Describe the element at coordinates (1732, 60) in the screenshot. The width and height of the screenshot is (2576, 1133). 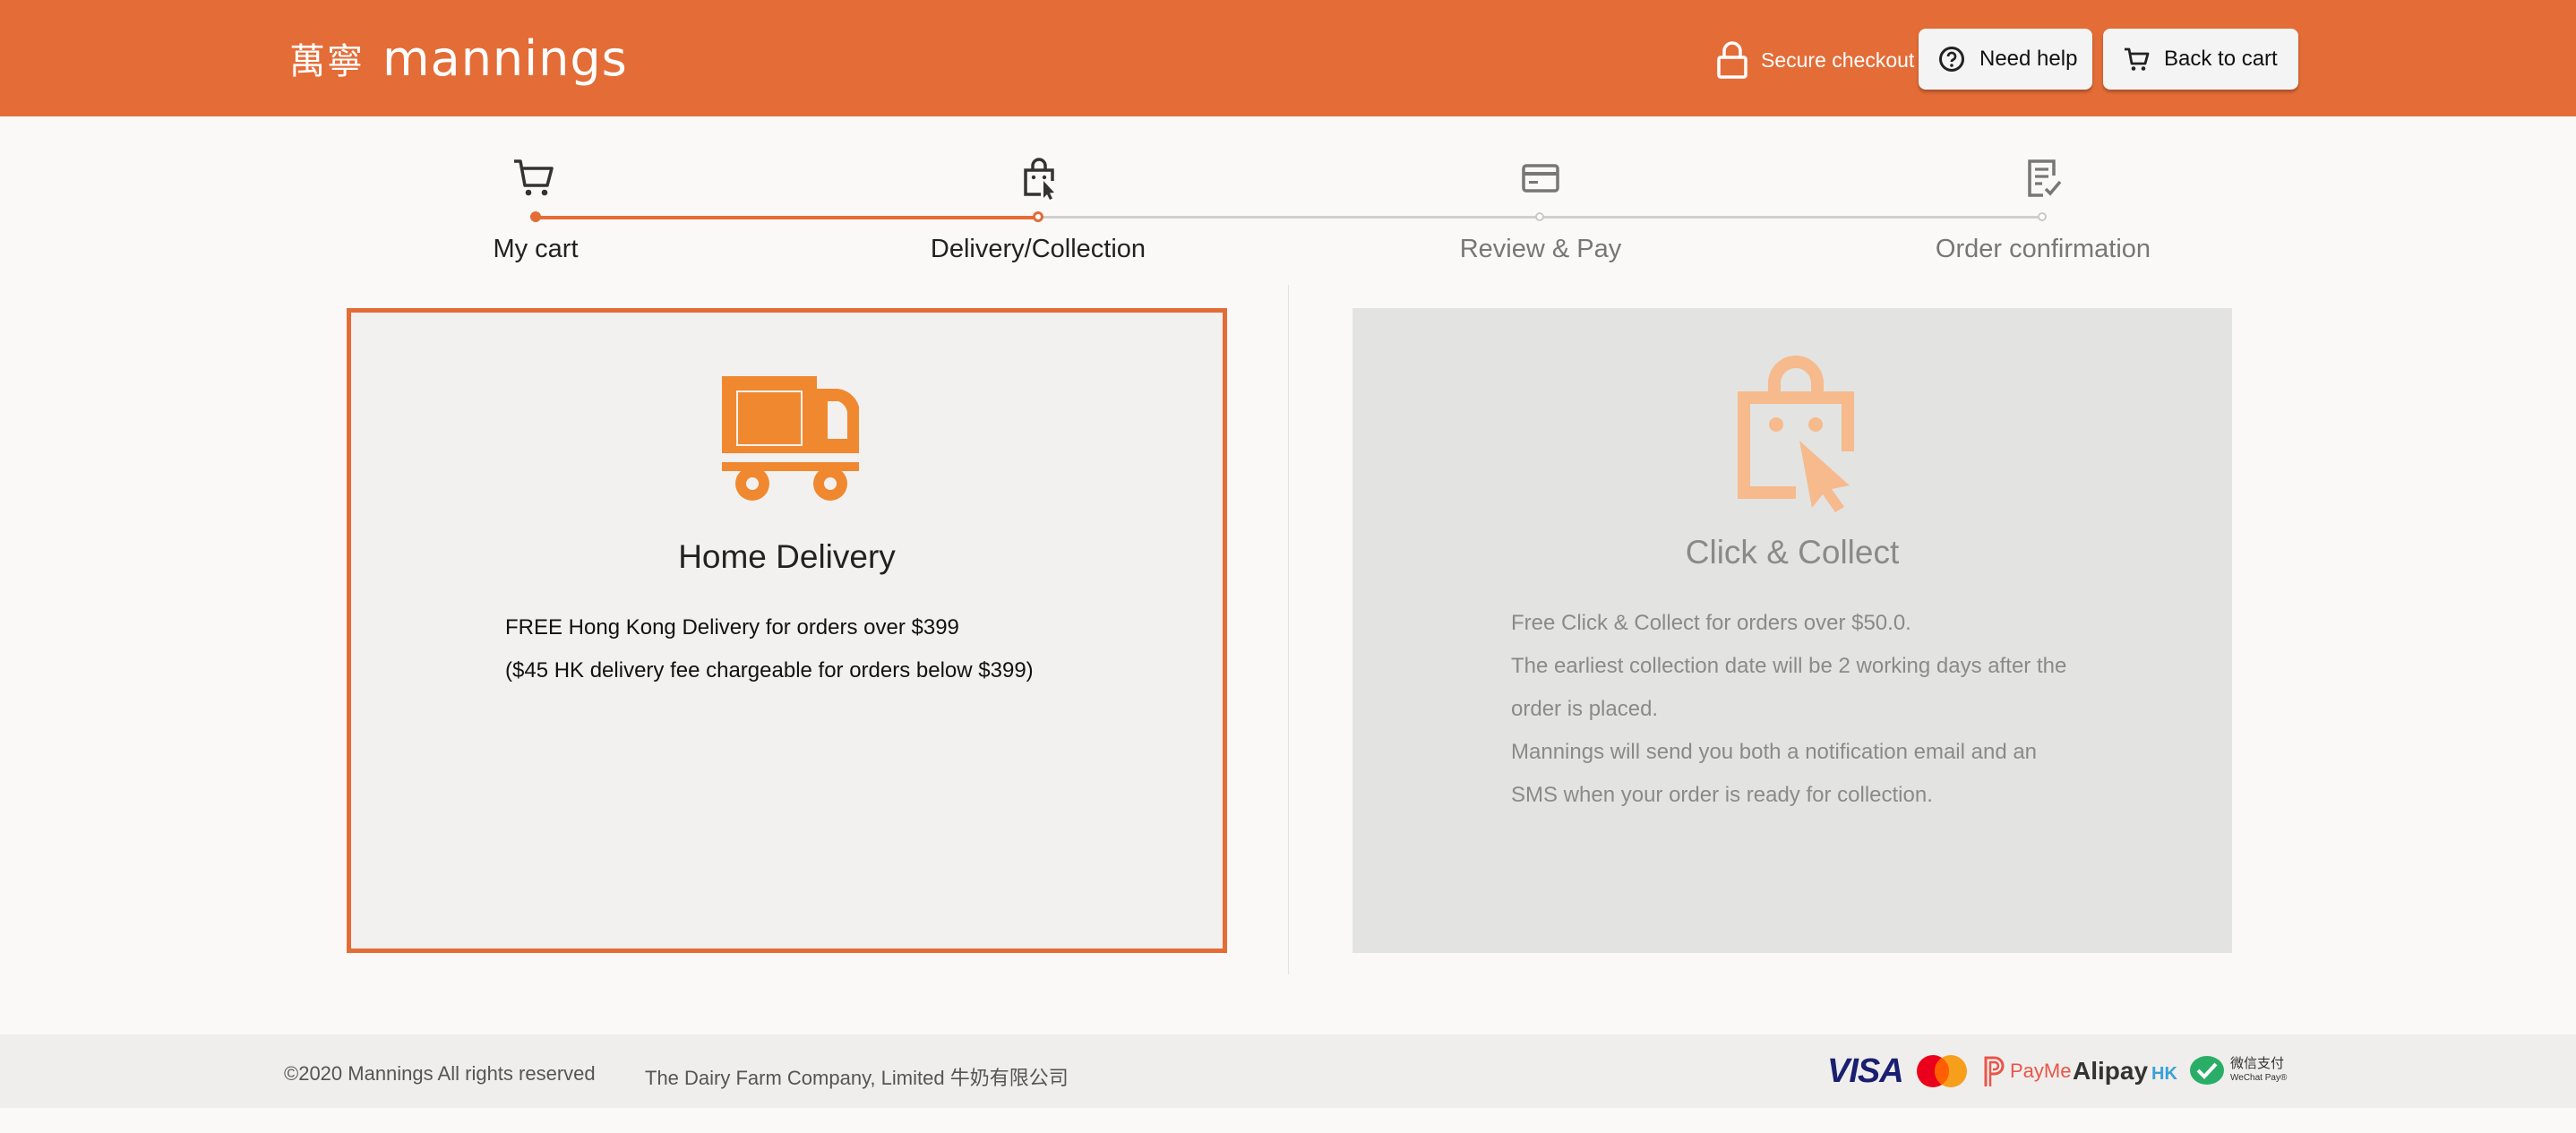
I see `lock-icon` at that location.